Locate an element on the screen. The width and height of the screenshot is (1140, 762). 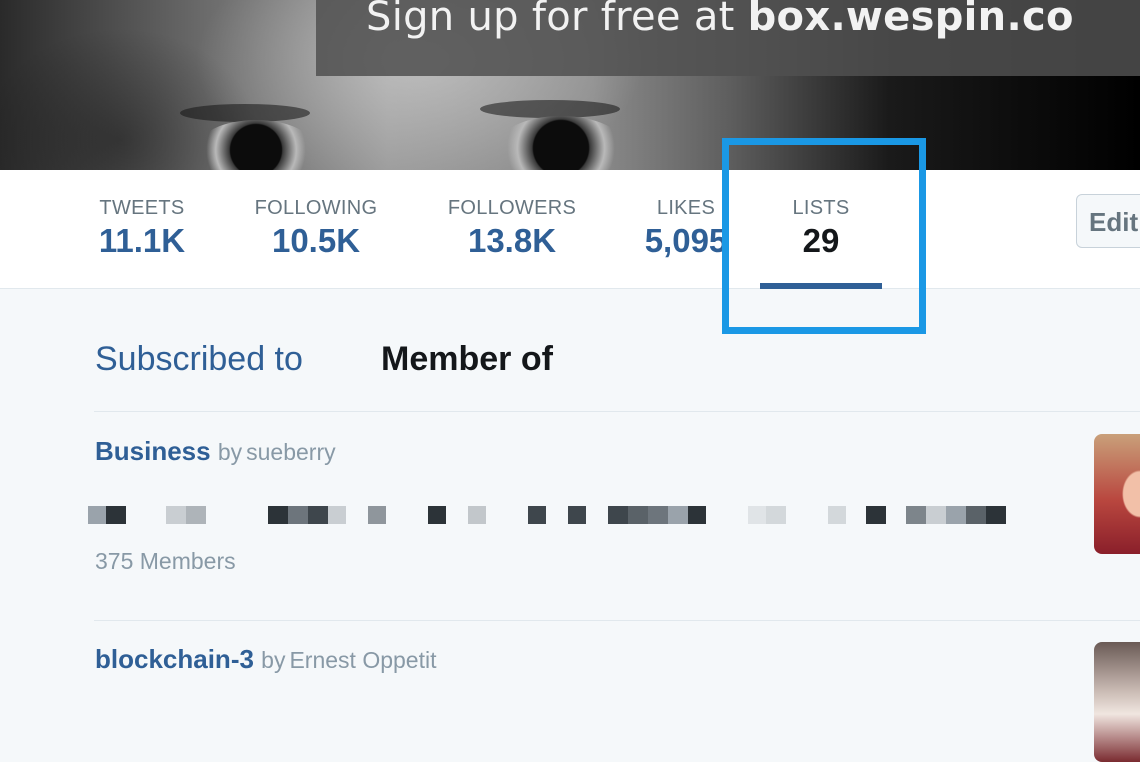
stat-following-value: 10.5K is located at coordinates (316, 240).